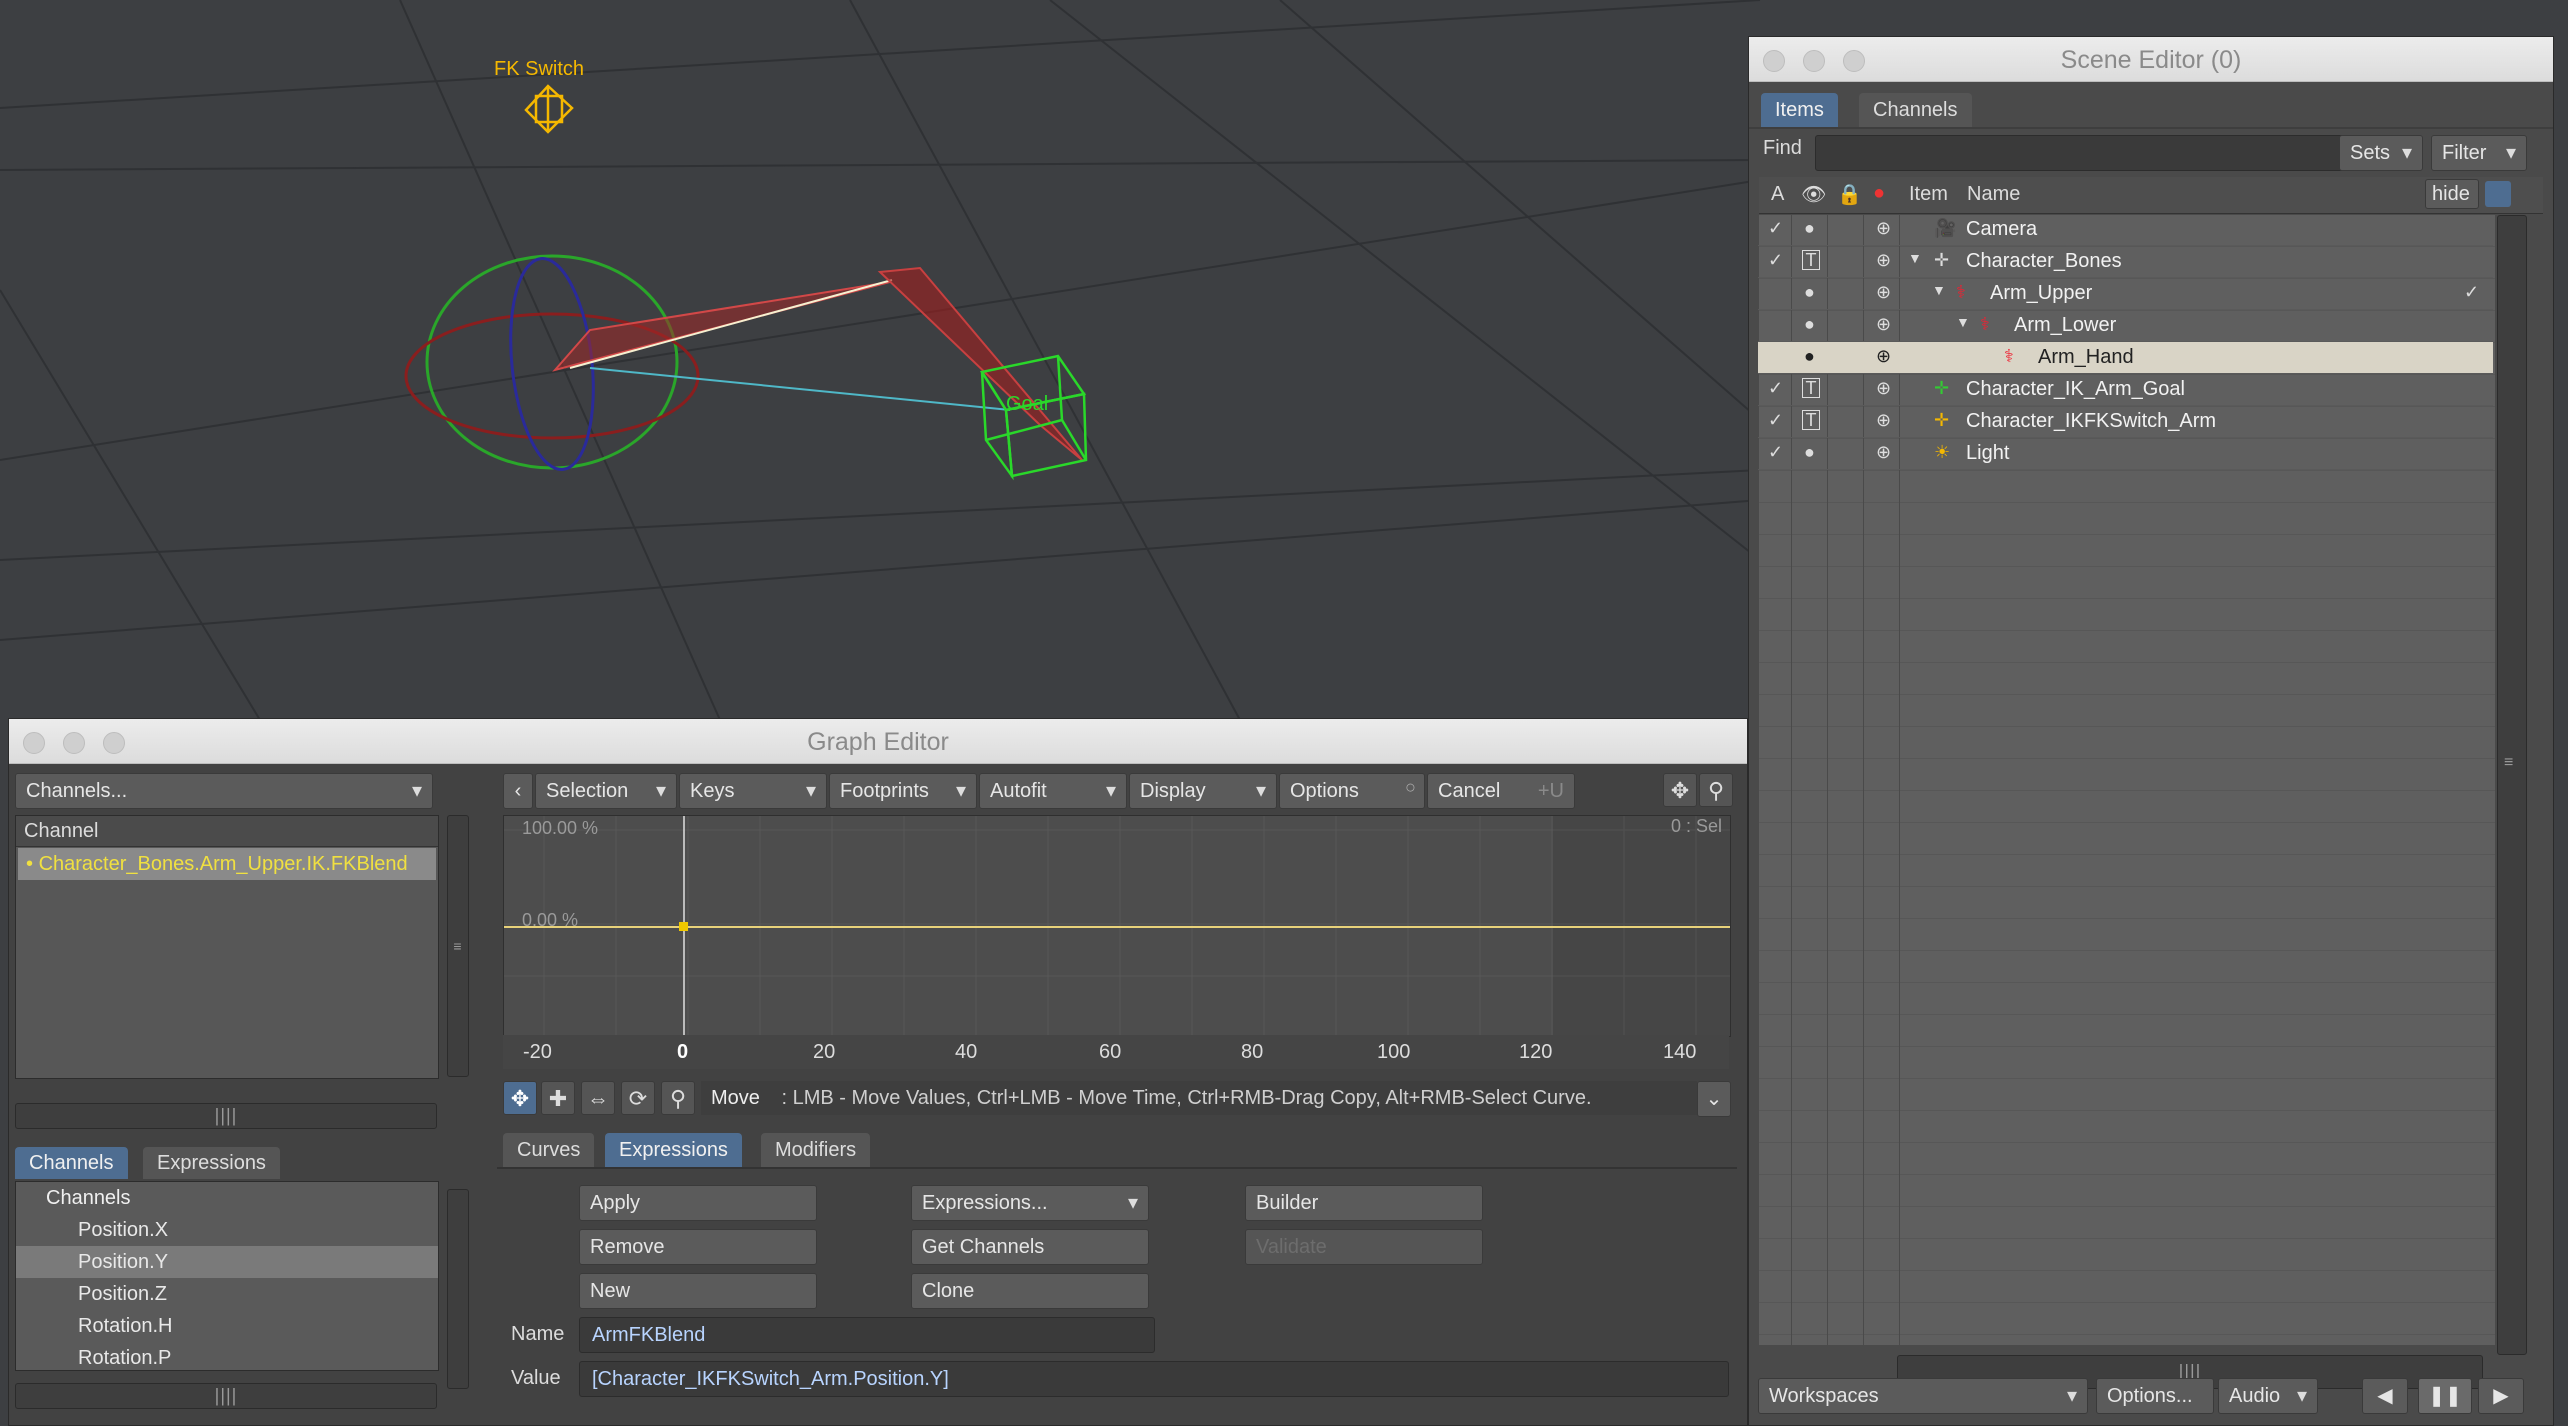 The height and width of the screenshot is (1426, 2568). Describe the element at coordinates (227, 1356) in the screenshot. I see `list-item: Rotation.P` at that location.